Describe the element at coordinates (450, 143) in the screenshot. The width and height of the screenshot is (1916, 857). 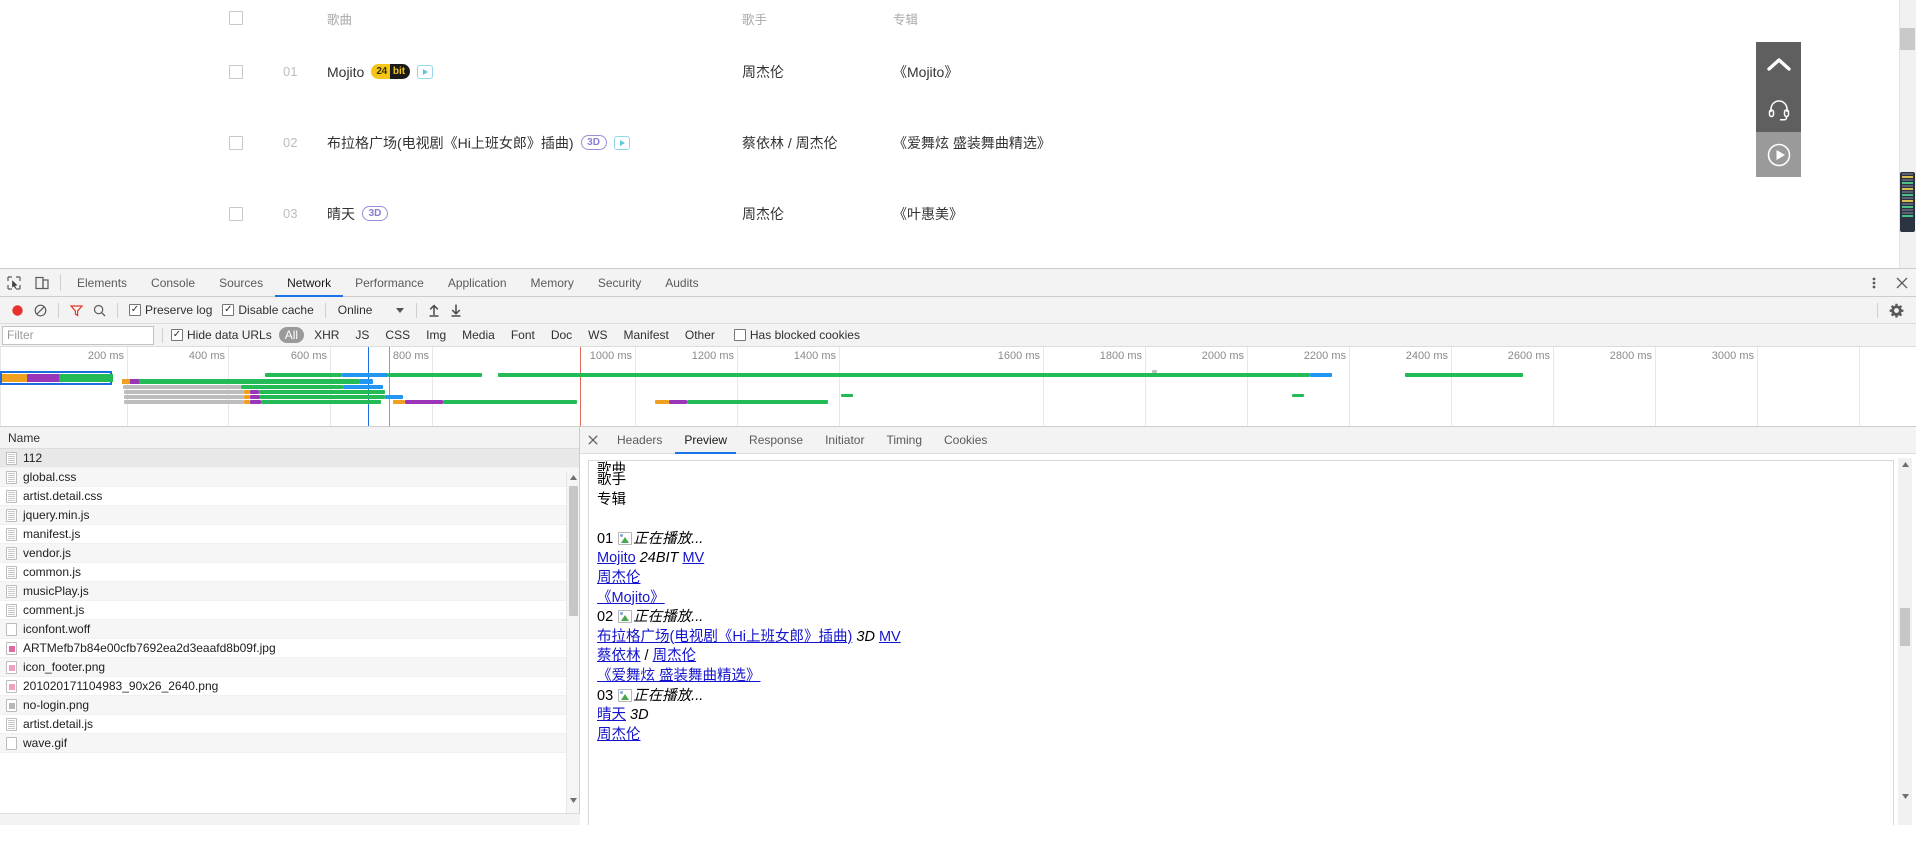
I see `song-title-link: 布拉格广场(电视剧《Hi上班女郎》插曲)` at that location.